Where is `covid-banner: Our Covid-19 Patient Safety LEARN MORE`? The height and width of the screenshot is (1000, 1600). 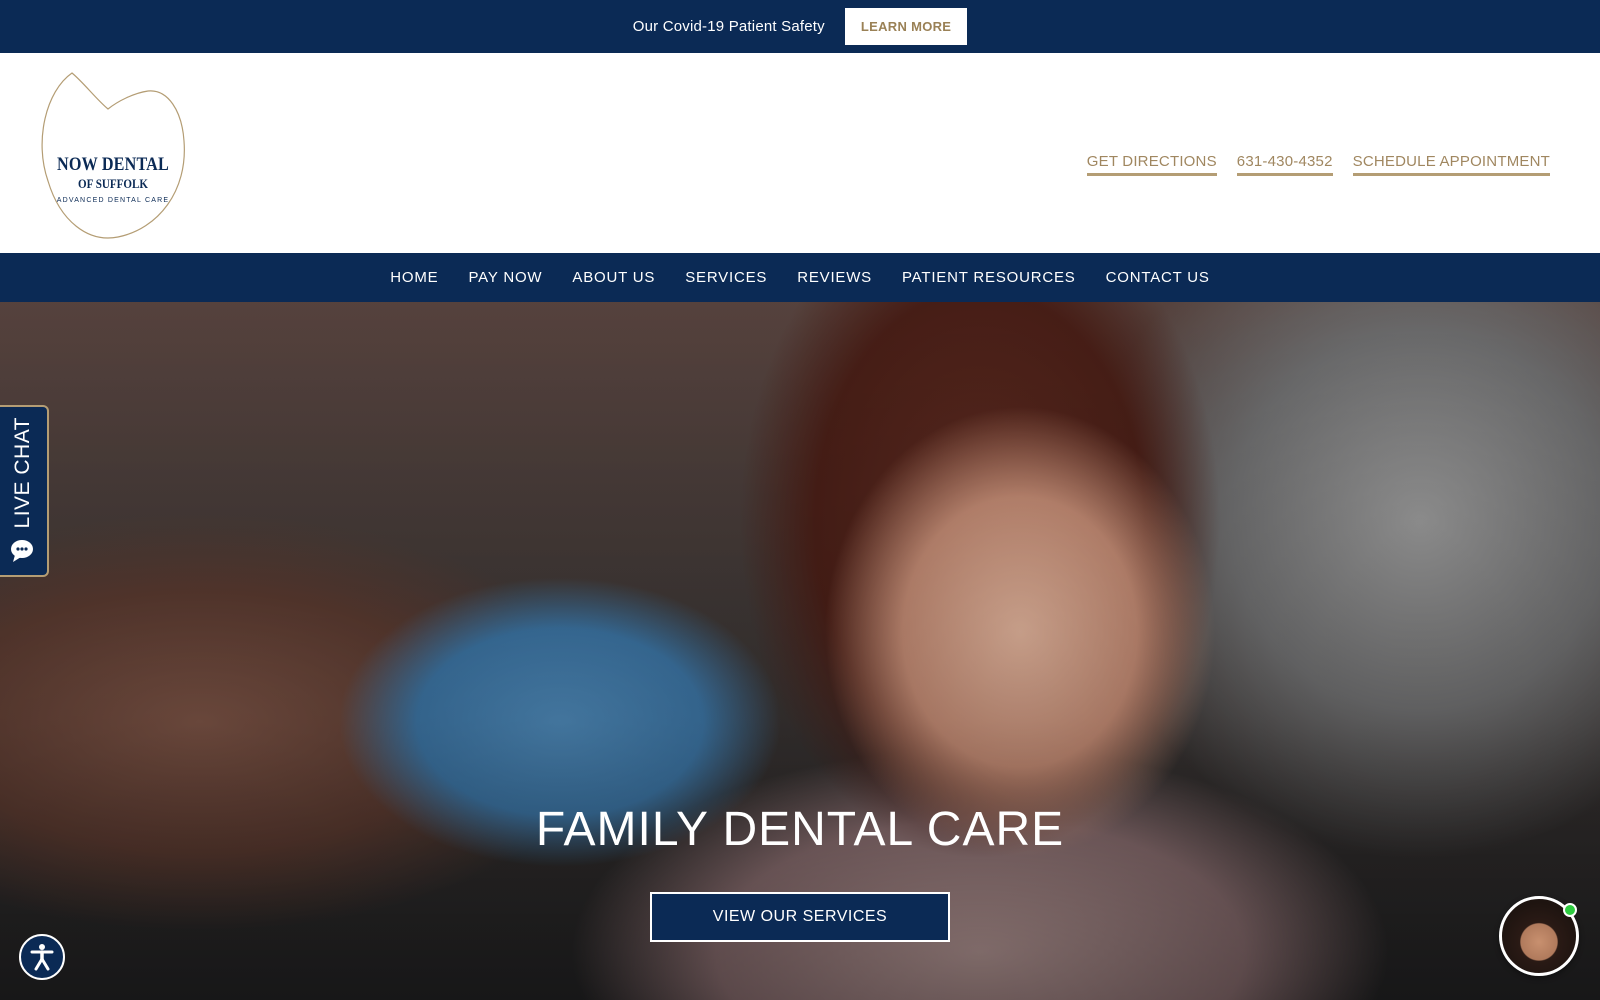 covid-banner: Our Covid-19 Patient Safety LEARN MORE is located at coordinates (800, 26).